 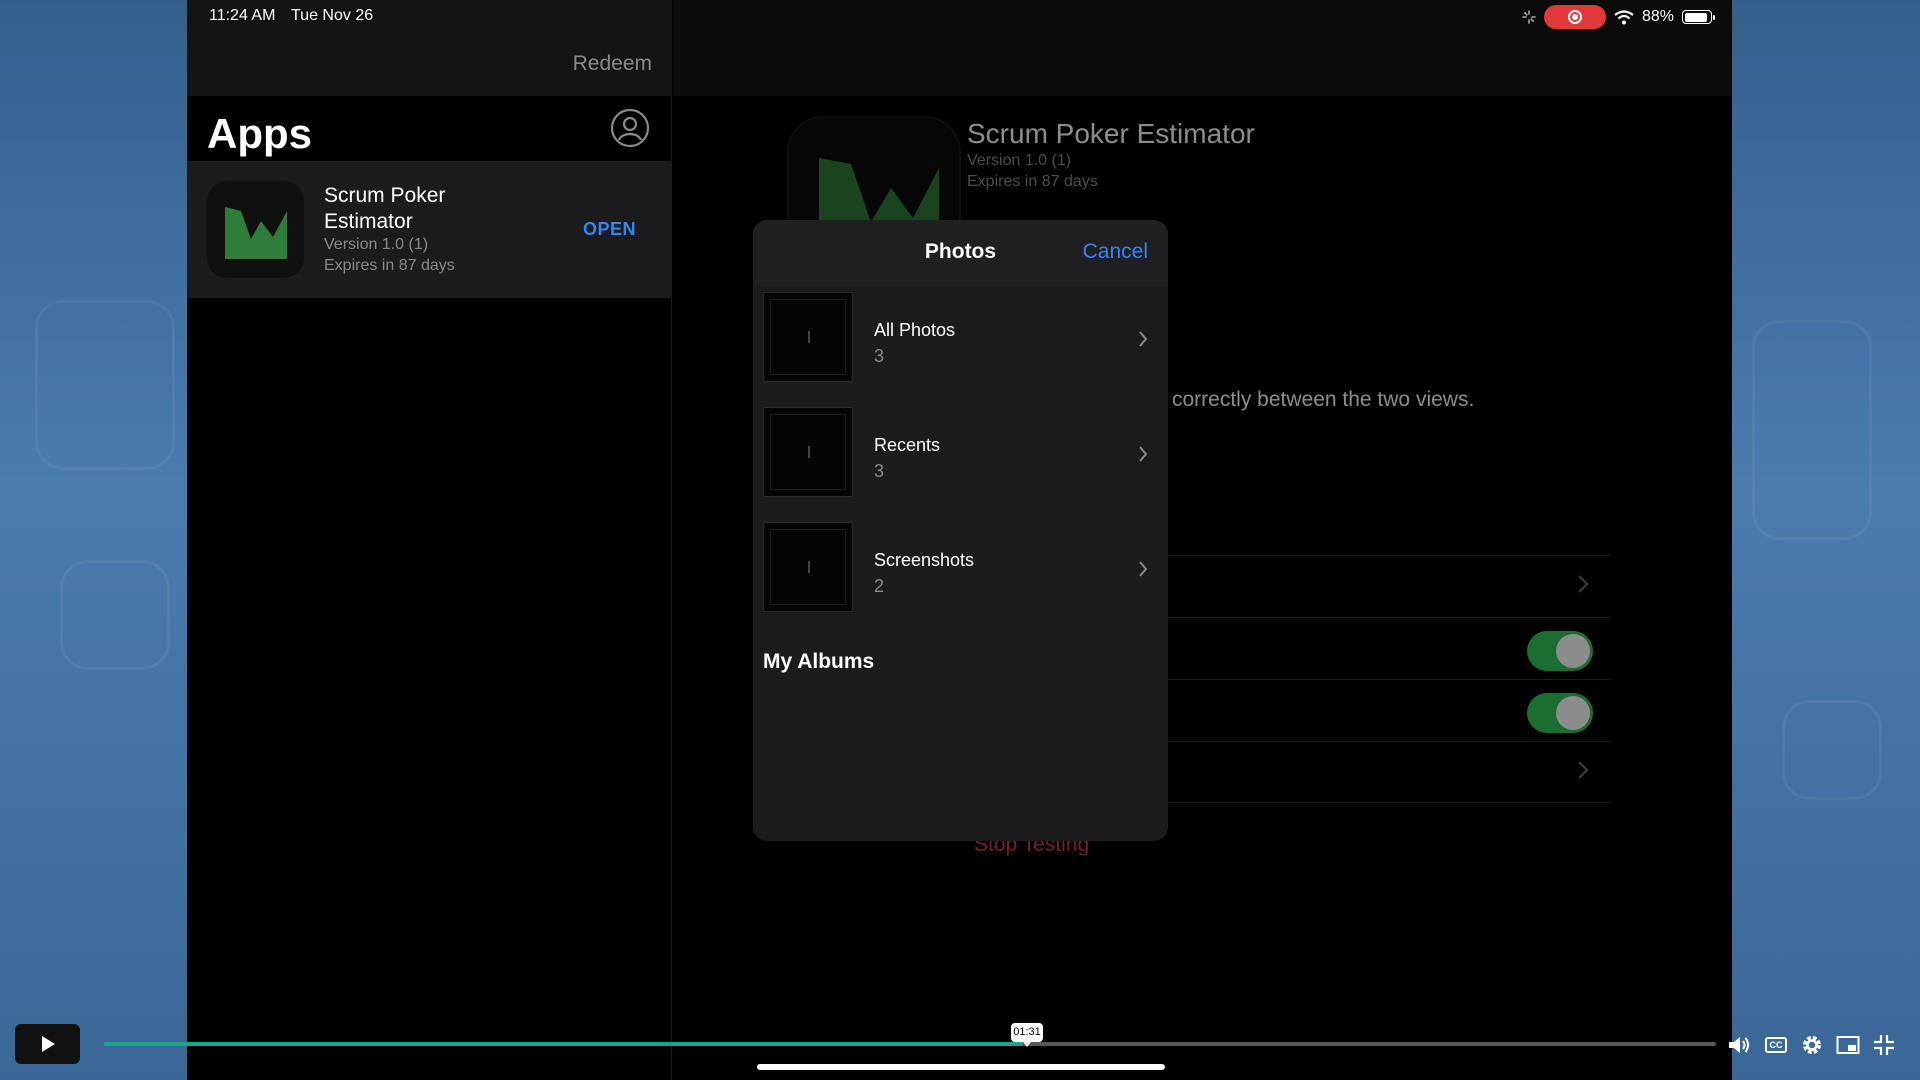 I want to click on my-albums-heading: My Albums, so click(x=819, y=661).